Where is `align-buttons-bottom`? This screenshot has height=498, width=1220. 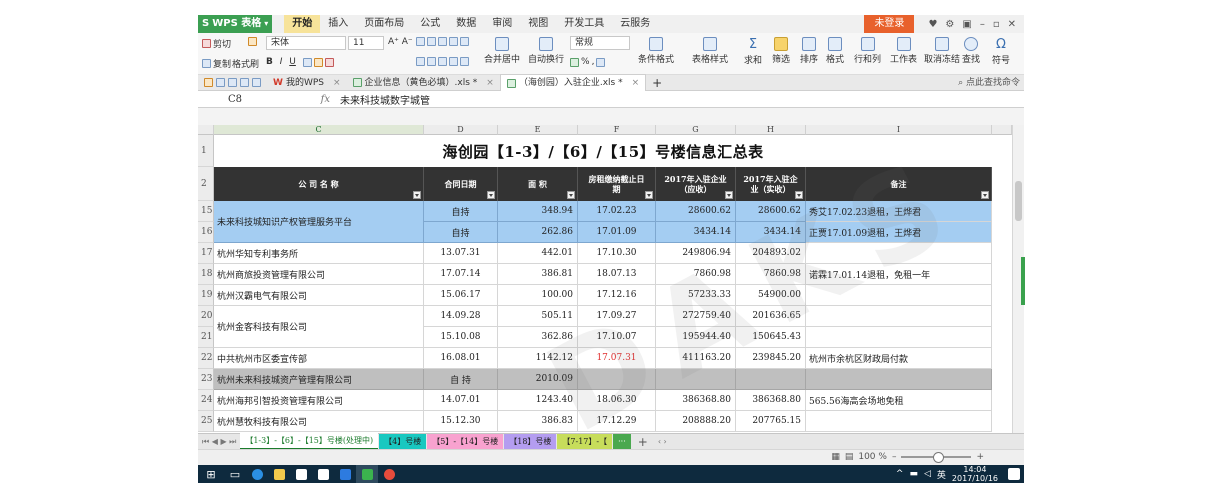
align-buttons-bottom is located at coordinates (442, 61).